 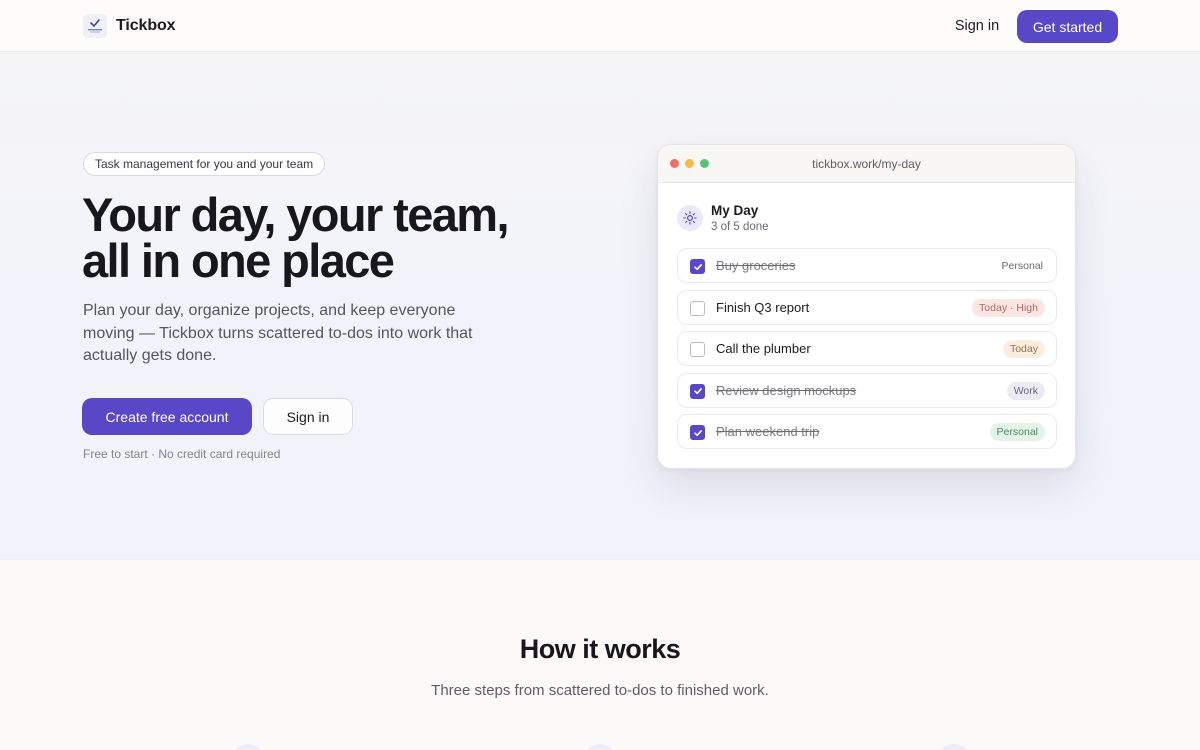 What do you see at coordinates (786, 390) in the screenshot?
I see `task-label: Review design mockups` at bounding box center [786, 390].